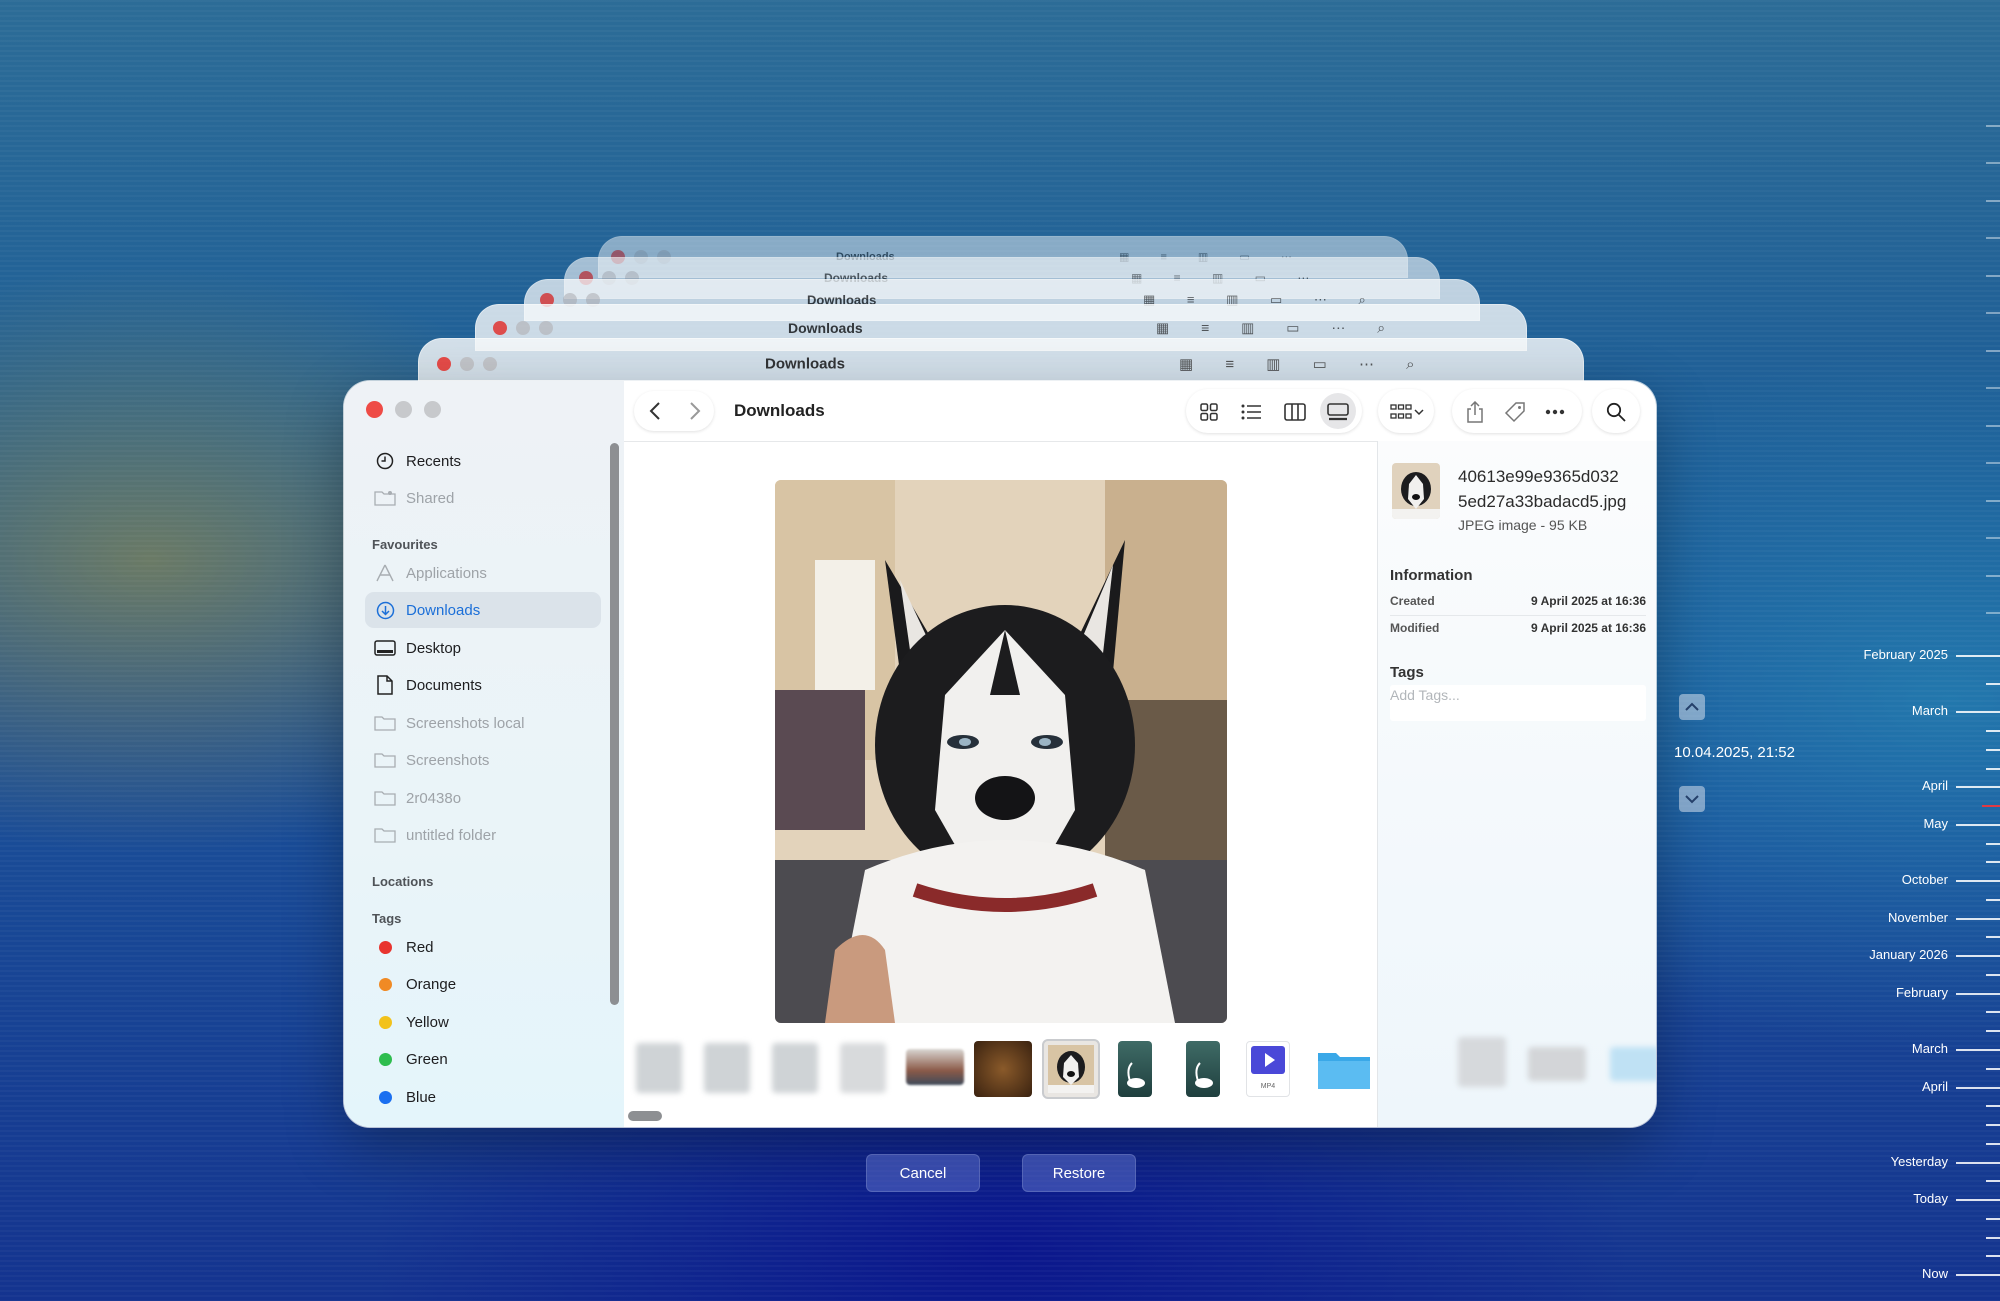 This screenshot has height=1301, width=2000. Describe the element at coordinates (1344, 1070) in the screenshot. I see `thumbnail-folder` at that location.